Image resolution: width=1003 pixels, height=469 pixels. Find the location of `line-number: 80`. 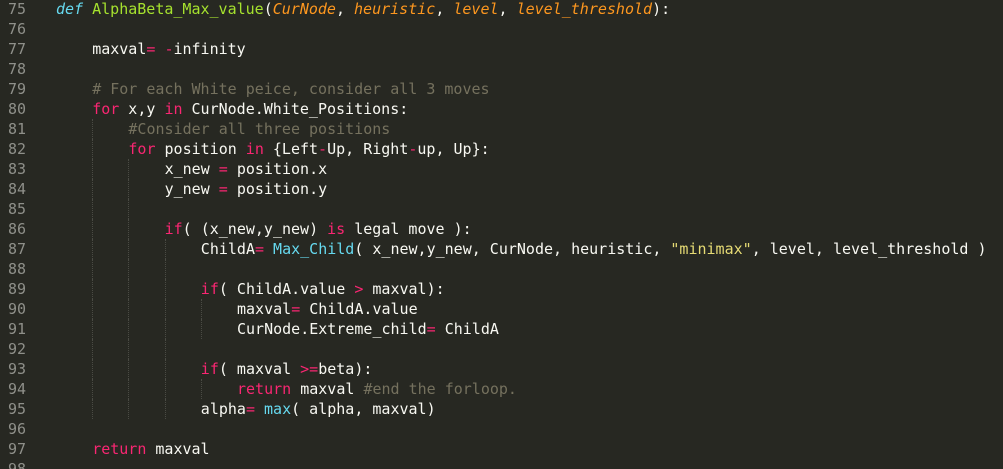

line-number: 80 is located at coordinates (16, 109).